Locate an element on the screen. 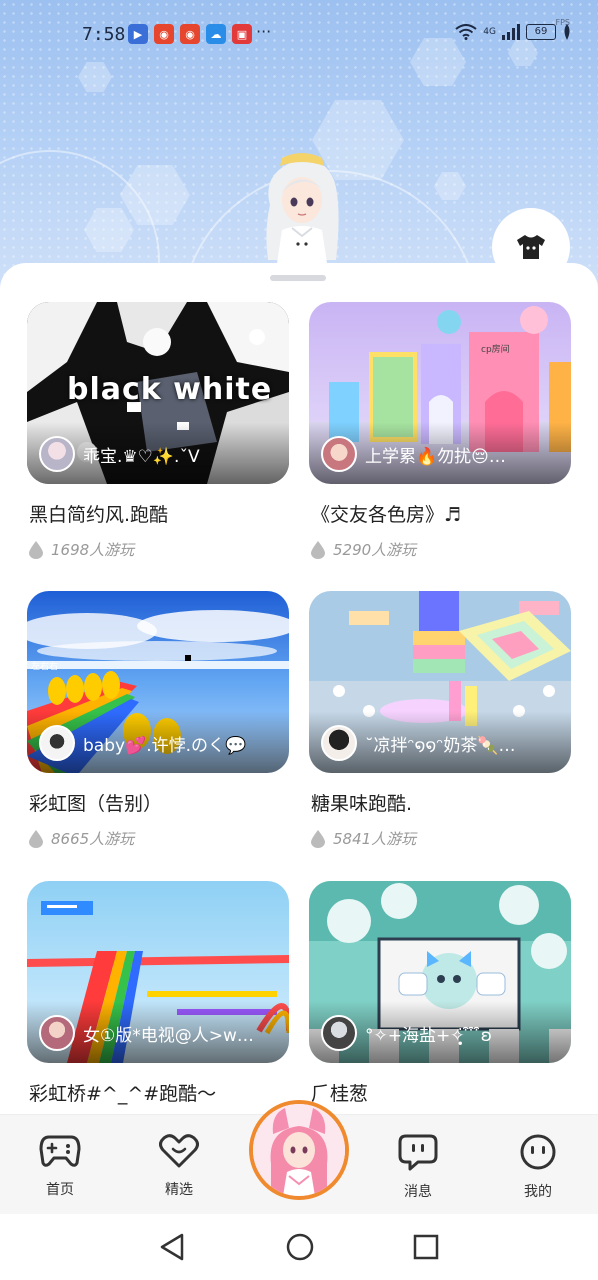 The image size is (598, 1280). character-avatar is located at coordinates (302, 210).